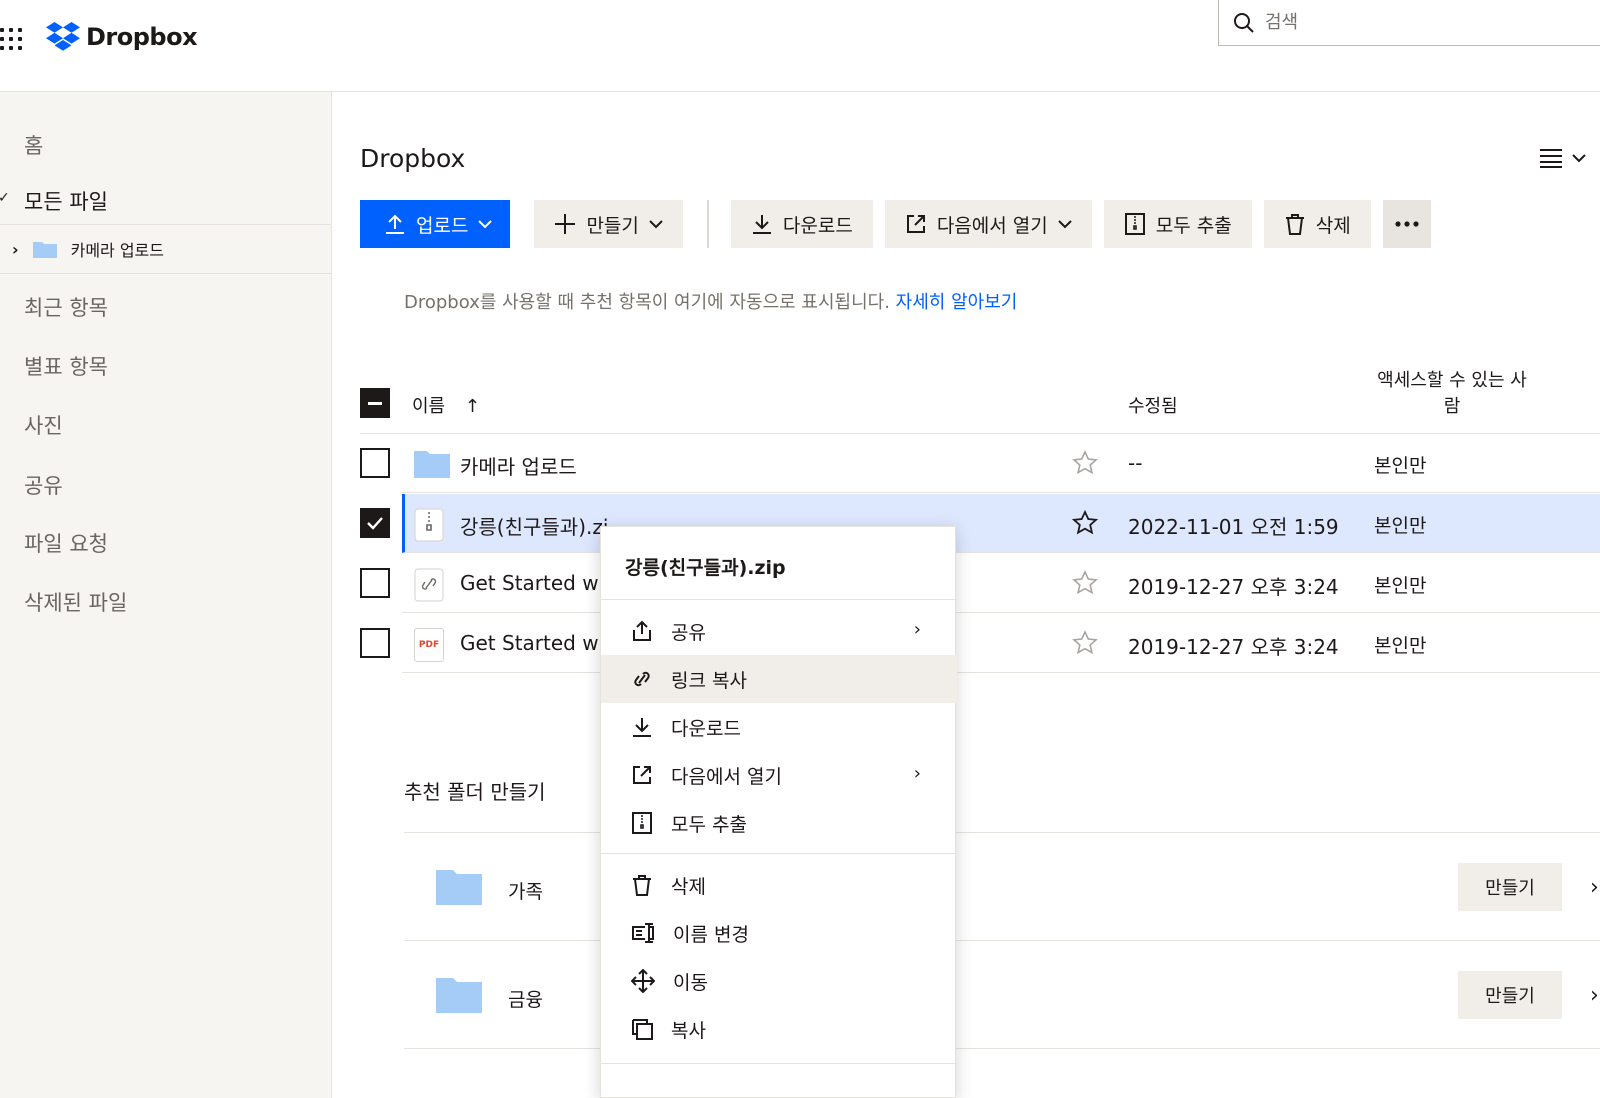 The image size is (1600, 1098). I want to click on sidebar-subitem-camera-uploads: › 카메라 업로드, so click(166, 249).